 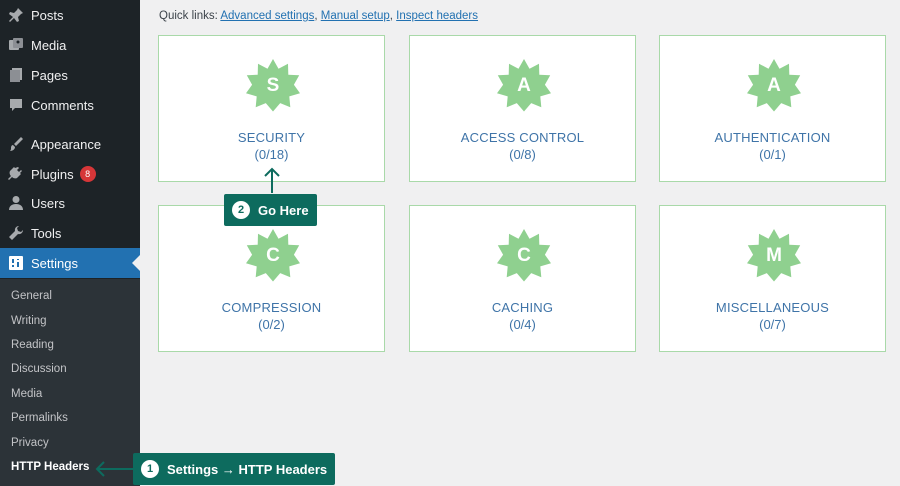 I want to click on wrench-icon, so click(x=16, y=233).